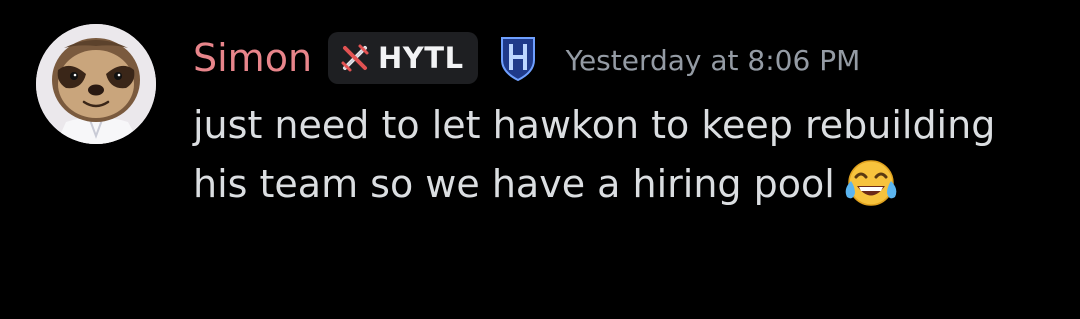 This screenshot has height=319, width=1080. Describe the element at coordinates (355, 58) in the screenshot. I see `sword-icon` at that location.